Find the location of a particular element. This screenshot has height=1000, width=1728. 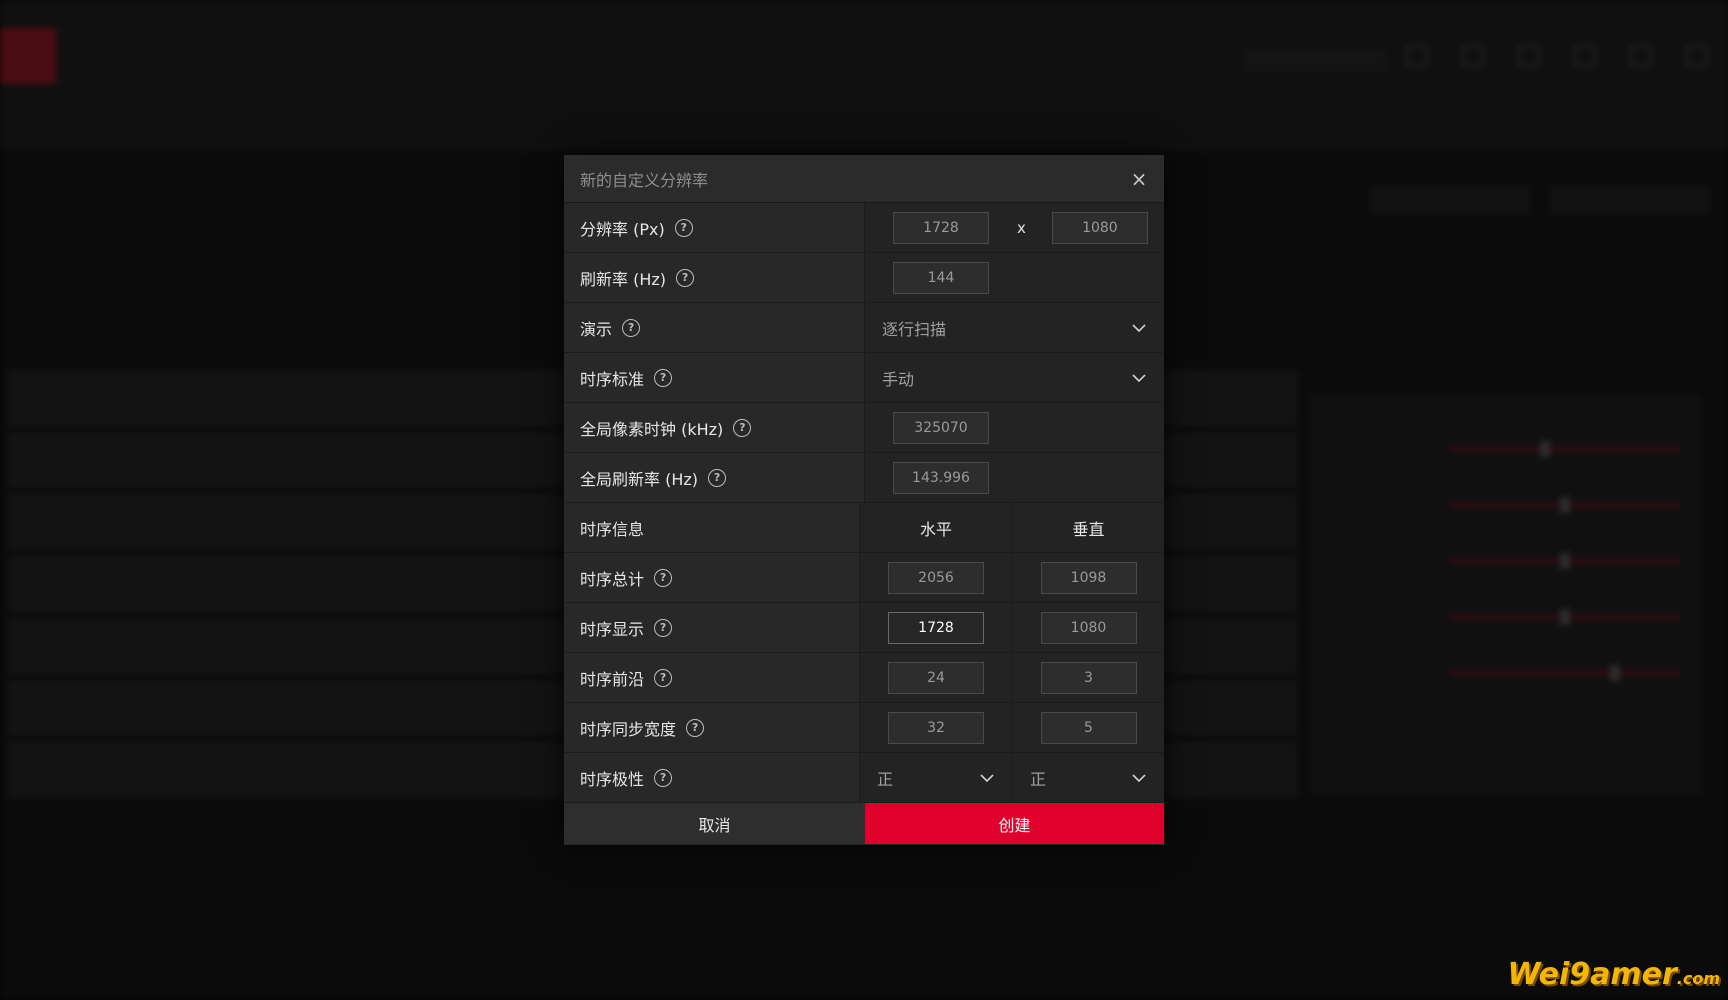

bg-search is located at coordinates (1315, 61).